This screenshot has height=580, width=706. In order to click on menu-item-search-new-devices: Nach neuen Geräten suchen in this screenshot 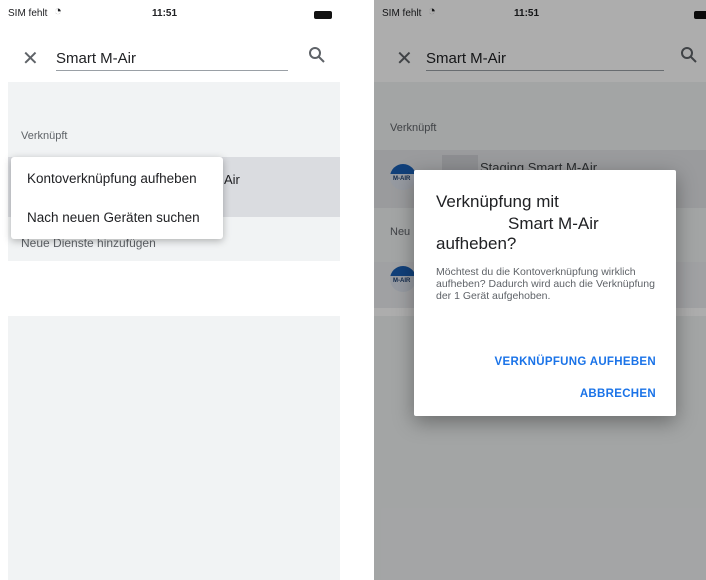, I will do `click(113, 217)`.